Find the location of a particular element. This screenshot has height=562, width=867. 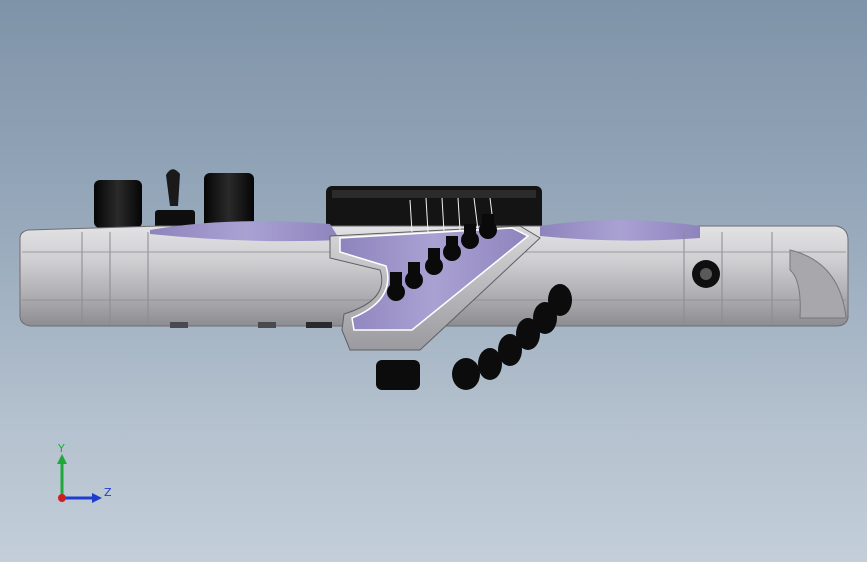

z-axis-label: Z is located at coordinates (108, 492).